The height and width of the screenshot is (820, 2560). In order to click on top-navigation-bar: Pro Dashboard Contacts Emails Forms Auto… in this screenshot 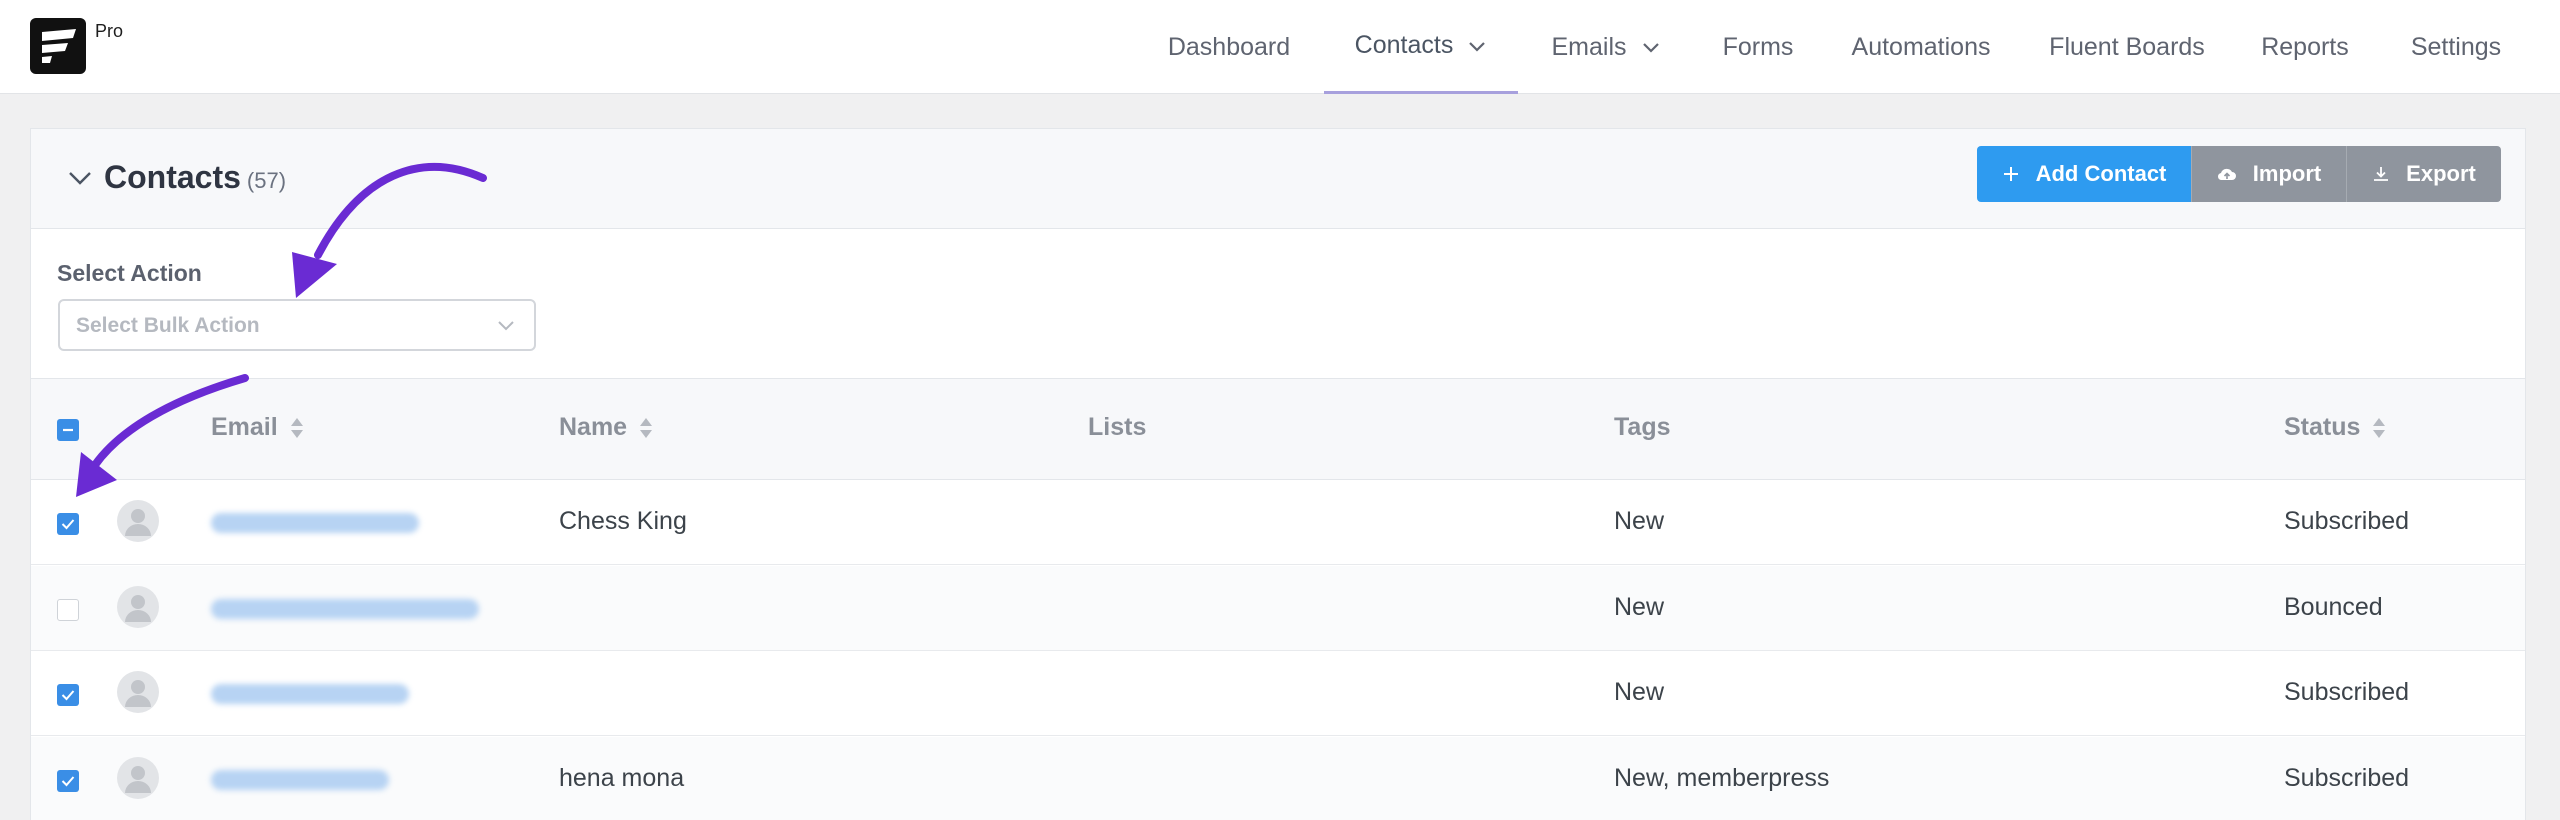, I will do `click(1280, 47)`.